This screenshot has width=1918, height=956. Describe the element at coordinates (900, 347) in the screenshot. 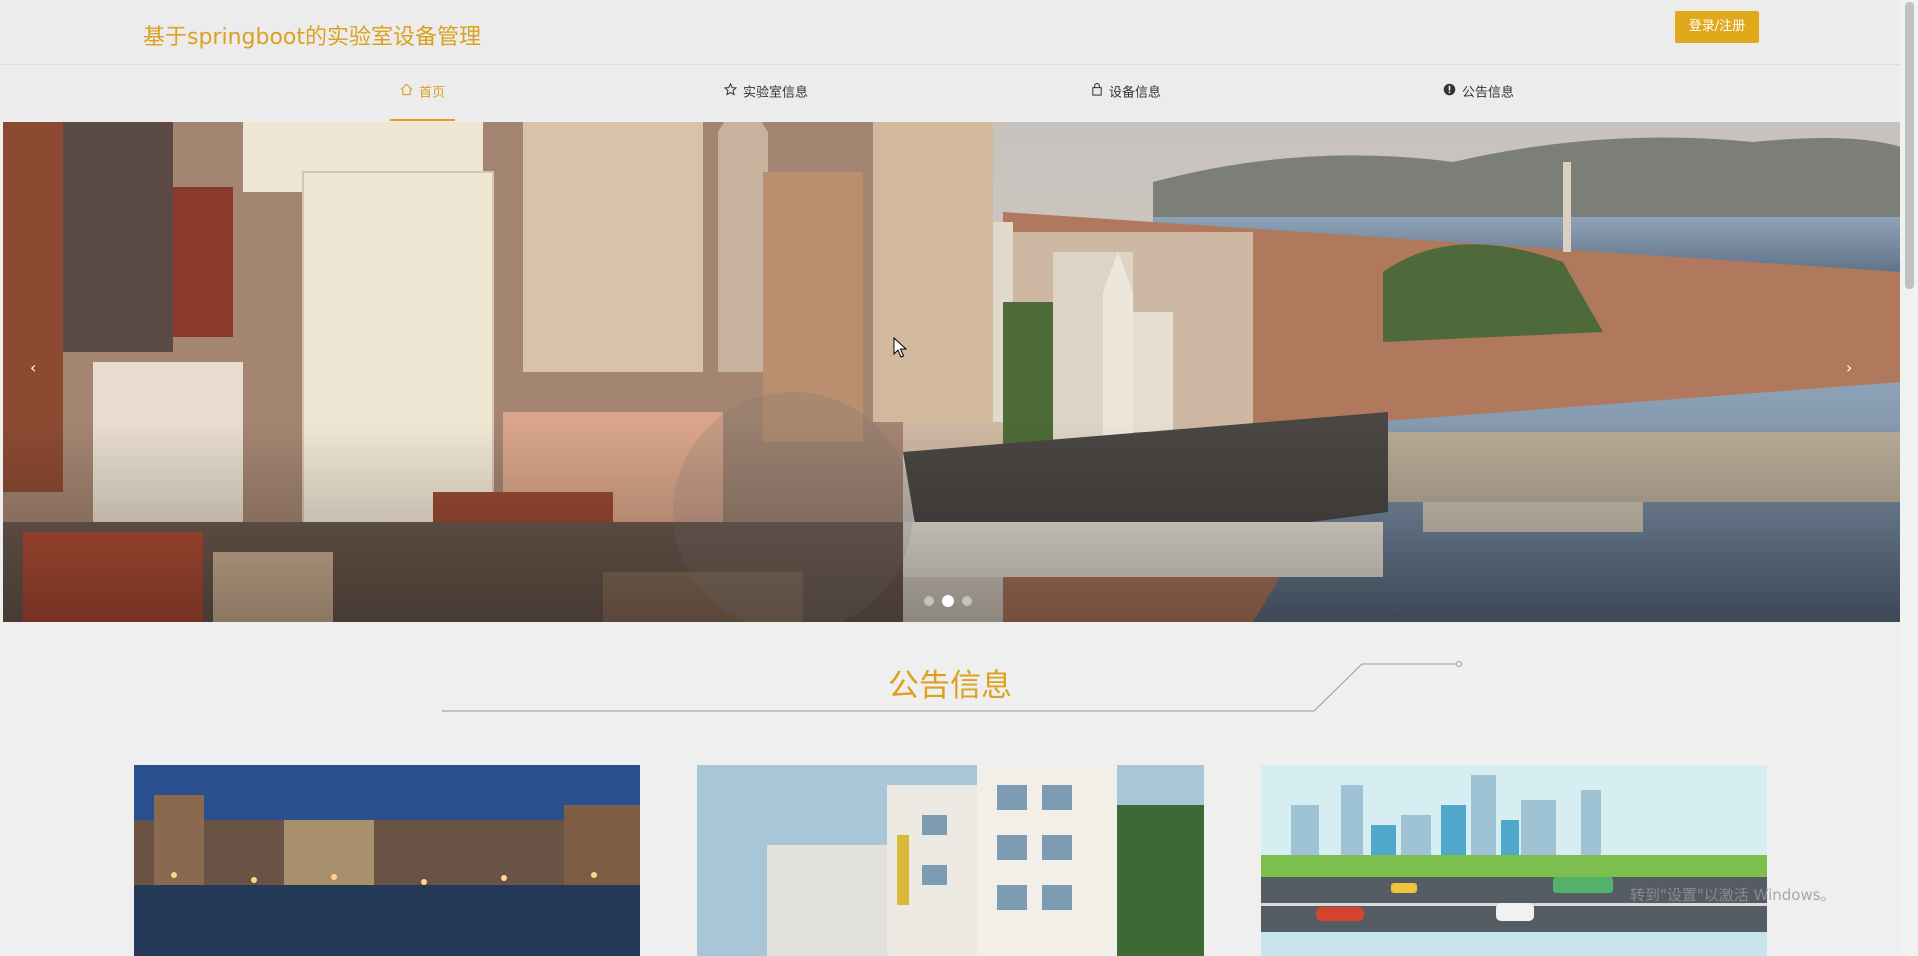

I see `mouse-cursor-icon` at that location.